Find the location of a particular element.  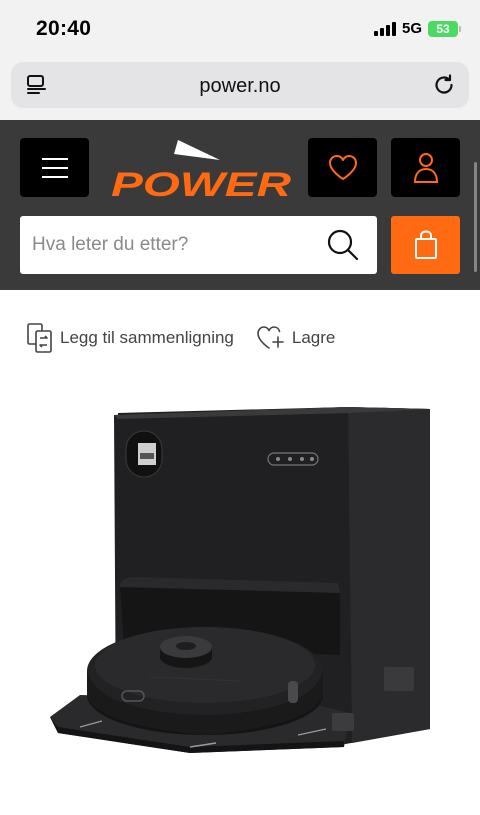

heart-icon is located at coordinates (342, 167).